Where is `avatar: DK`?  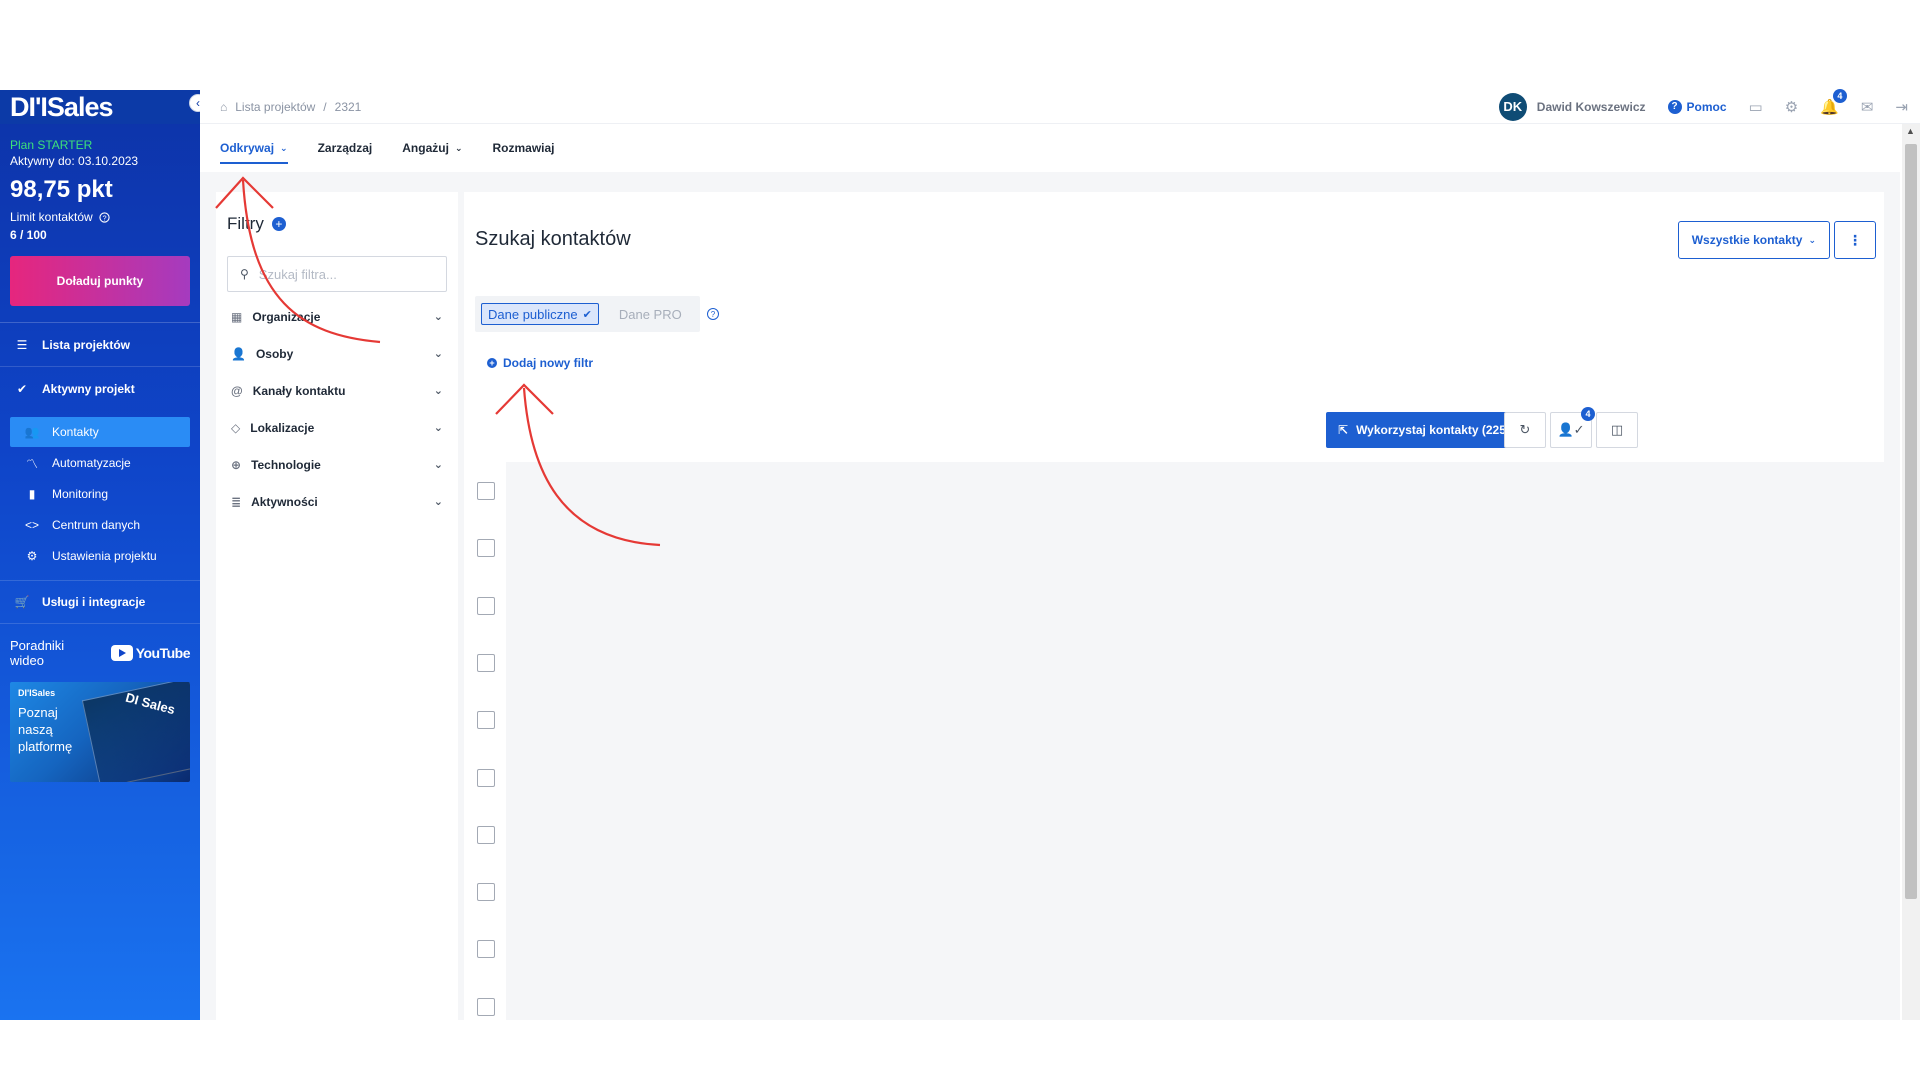
avatar: DK is located at coordinates (1512, 106).